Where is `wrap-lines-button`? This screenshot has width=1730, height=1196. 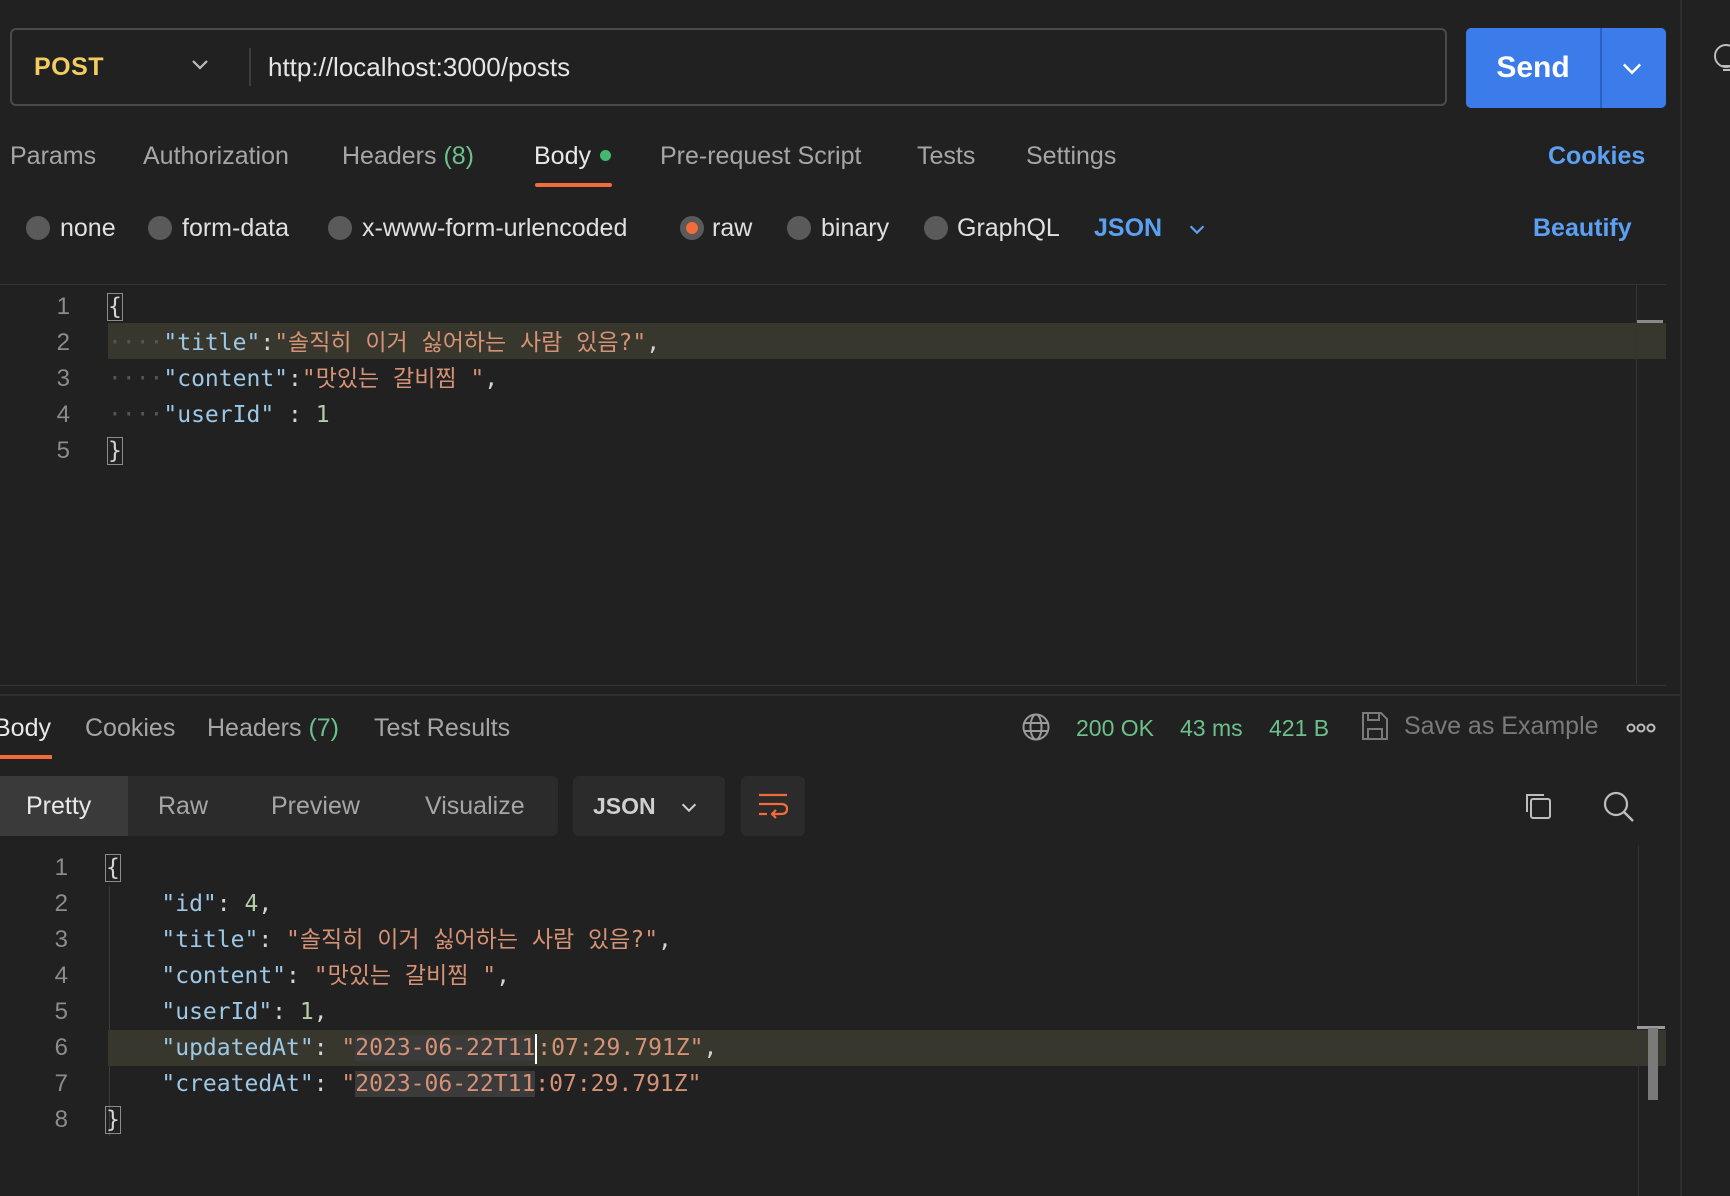
wrap-lines-button is located at coordinates (773, 806).